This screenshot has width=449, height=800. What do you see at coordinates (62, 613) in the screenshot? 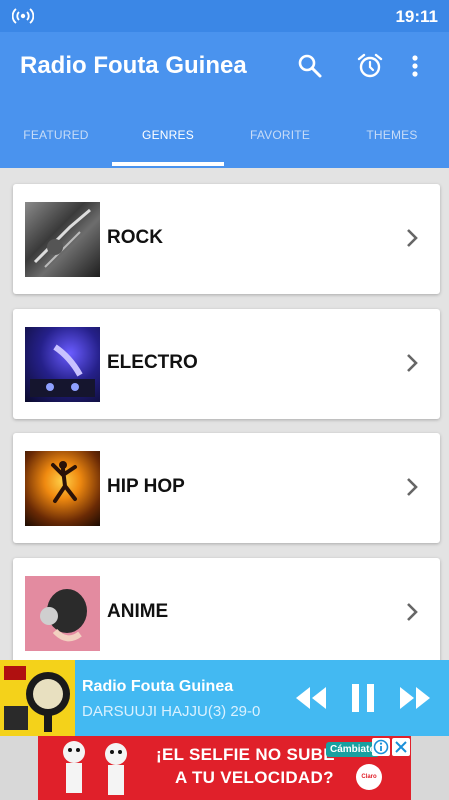
I see `genre-thumbnail-anime` at bounding box center [62, 613].